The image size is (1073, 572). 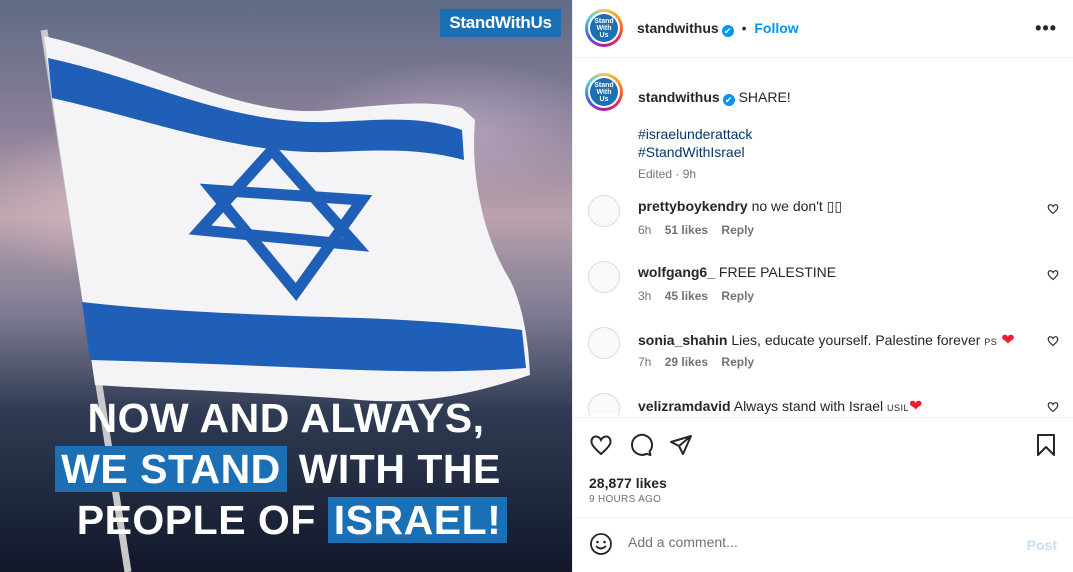 I want to click on post-header: Stand With Us standwithus ✔ • Follow •••, so click(x=823, y=29).